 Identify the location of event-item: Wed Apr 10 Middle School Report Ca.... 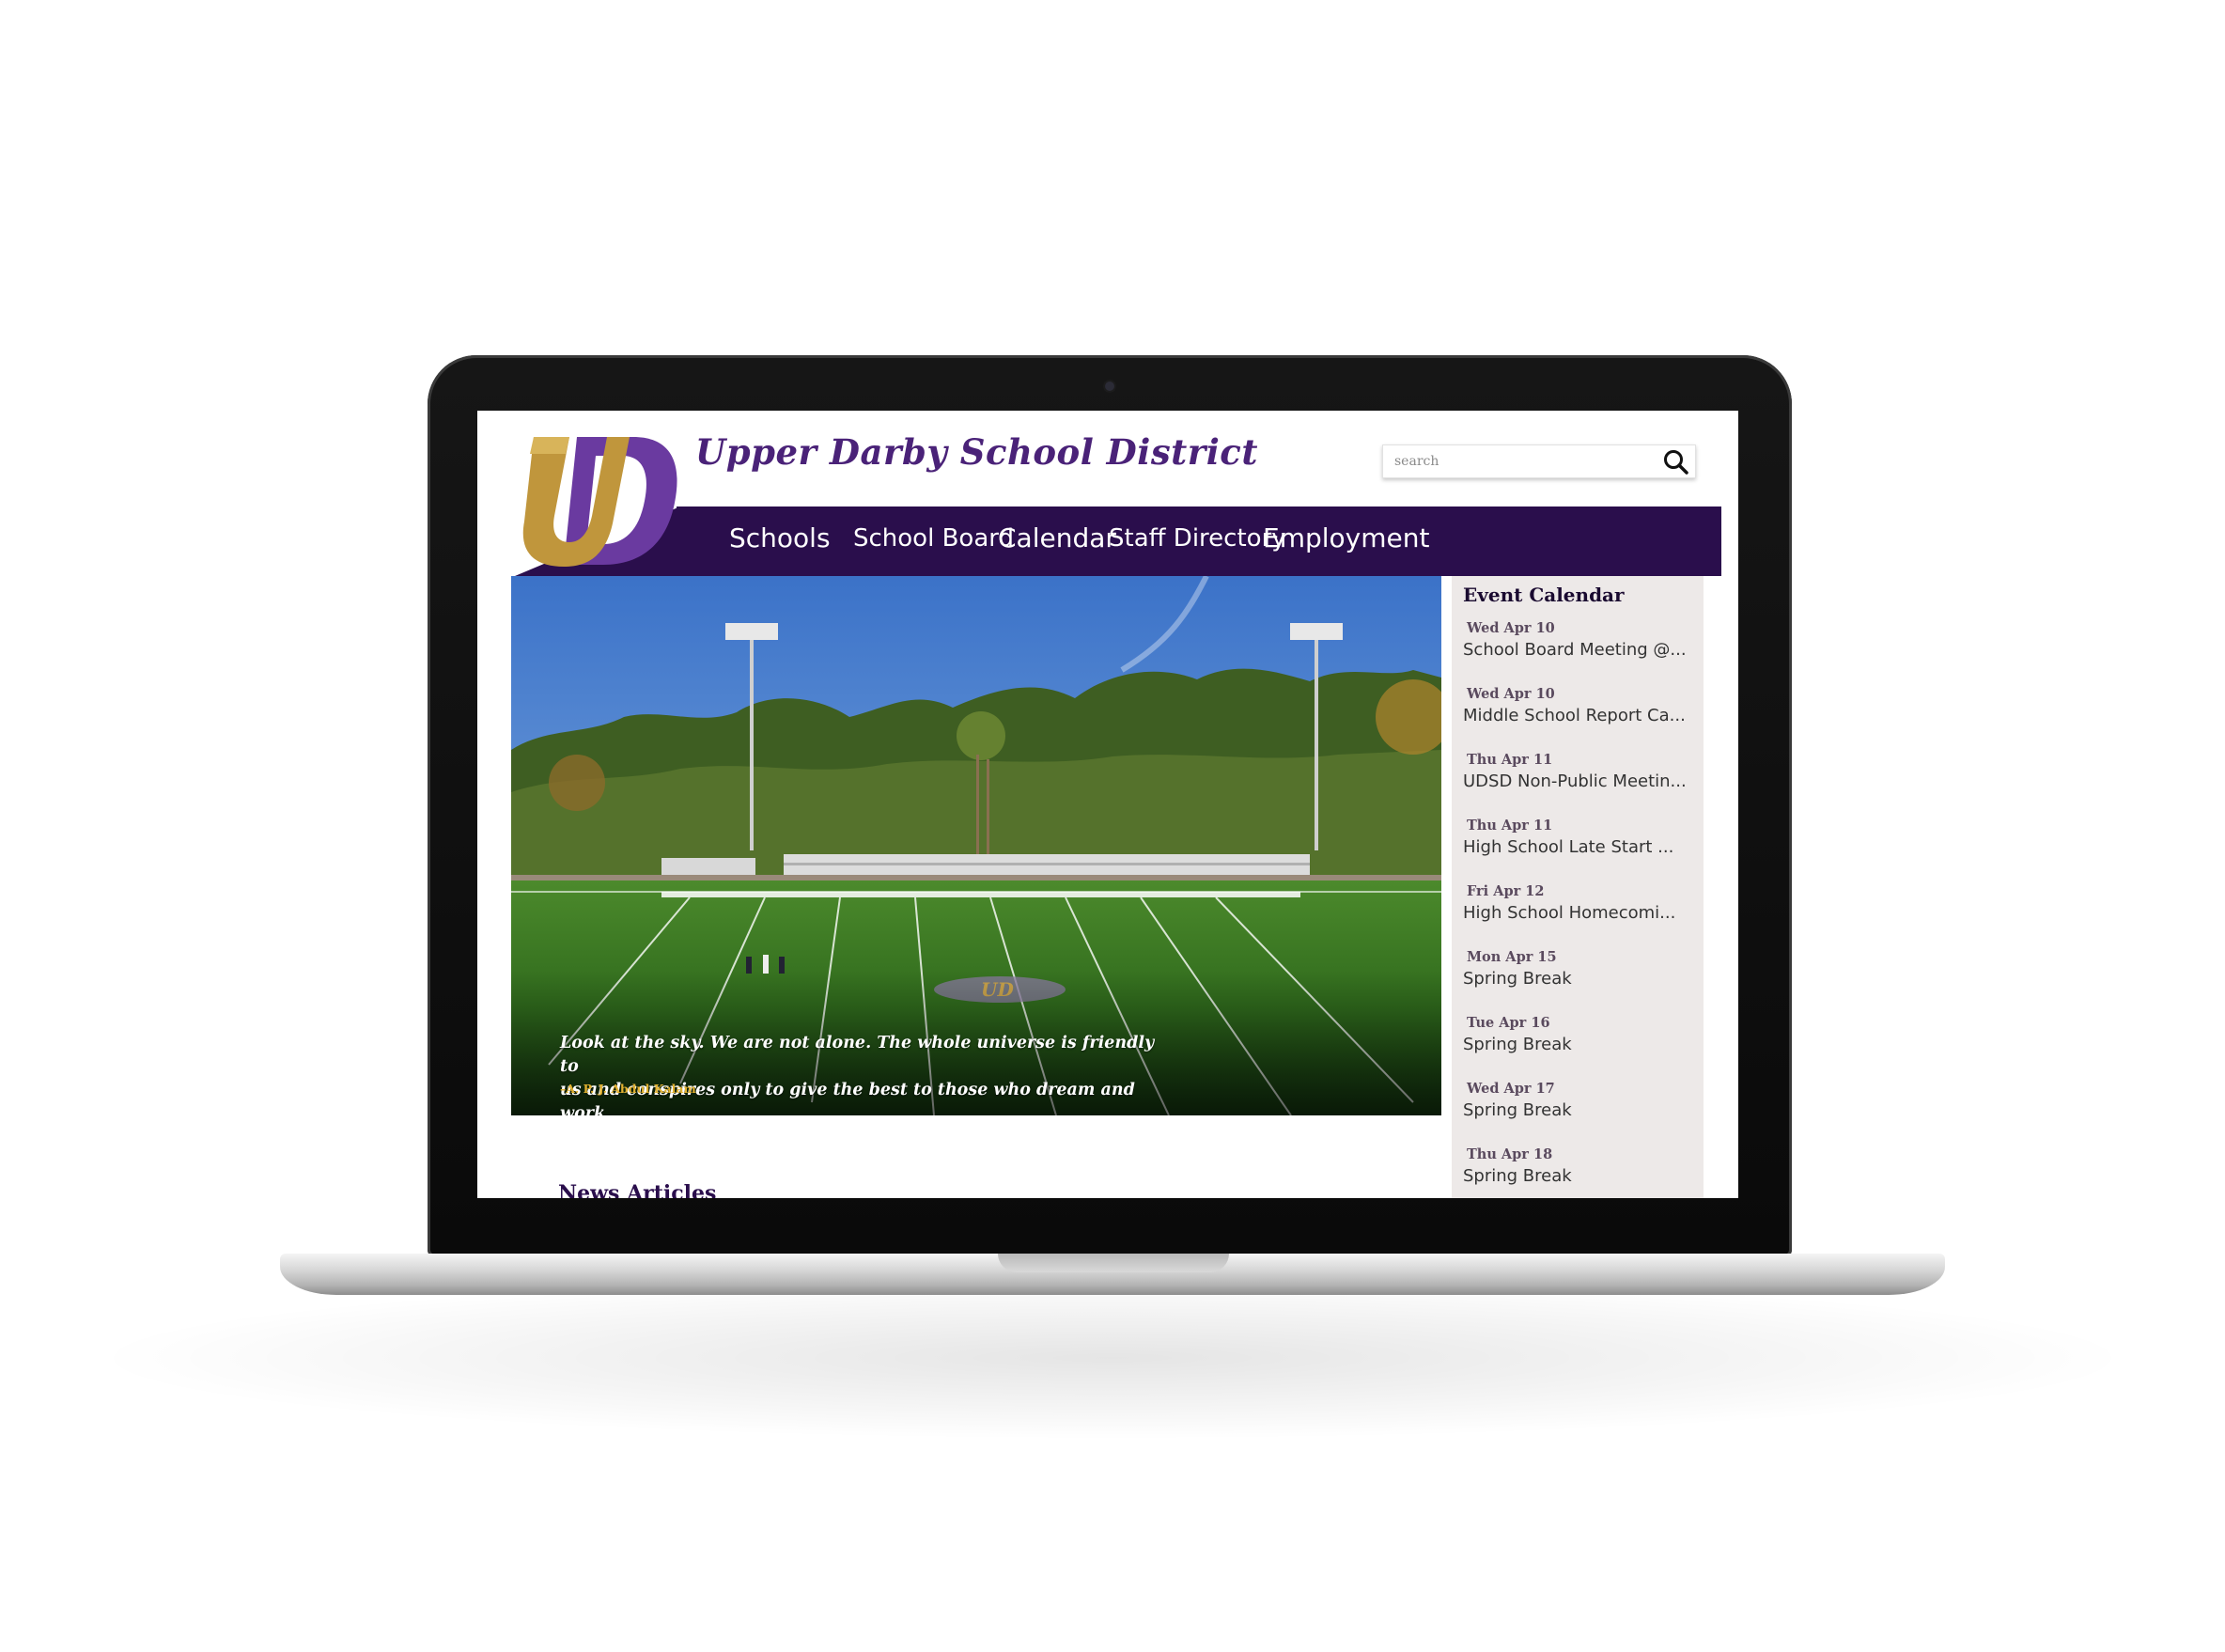
(1580, 706).